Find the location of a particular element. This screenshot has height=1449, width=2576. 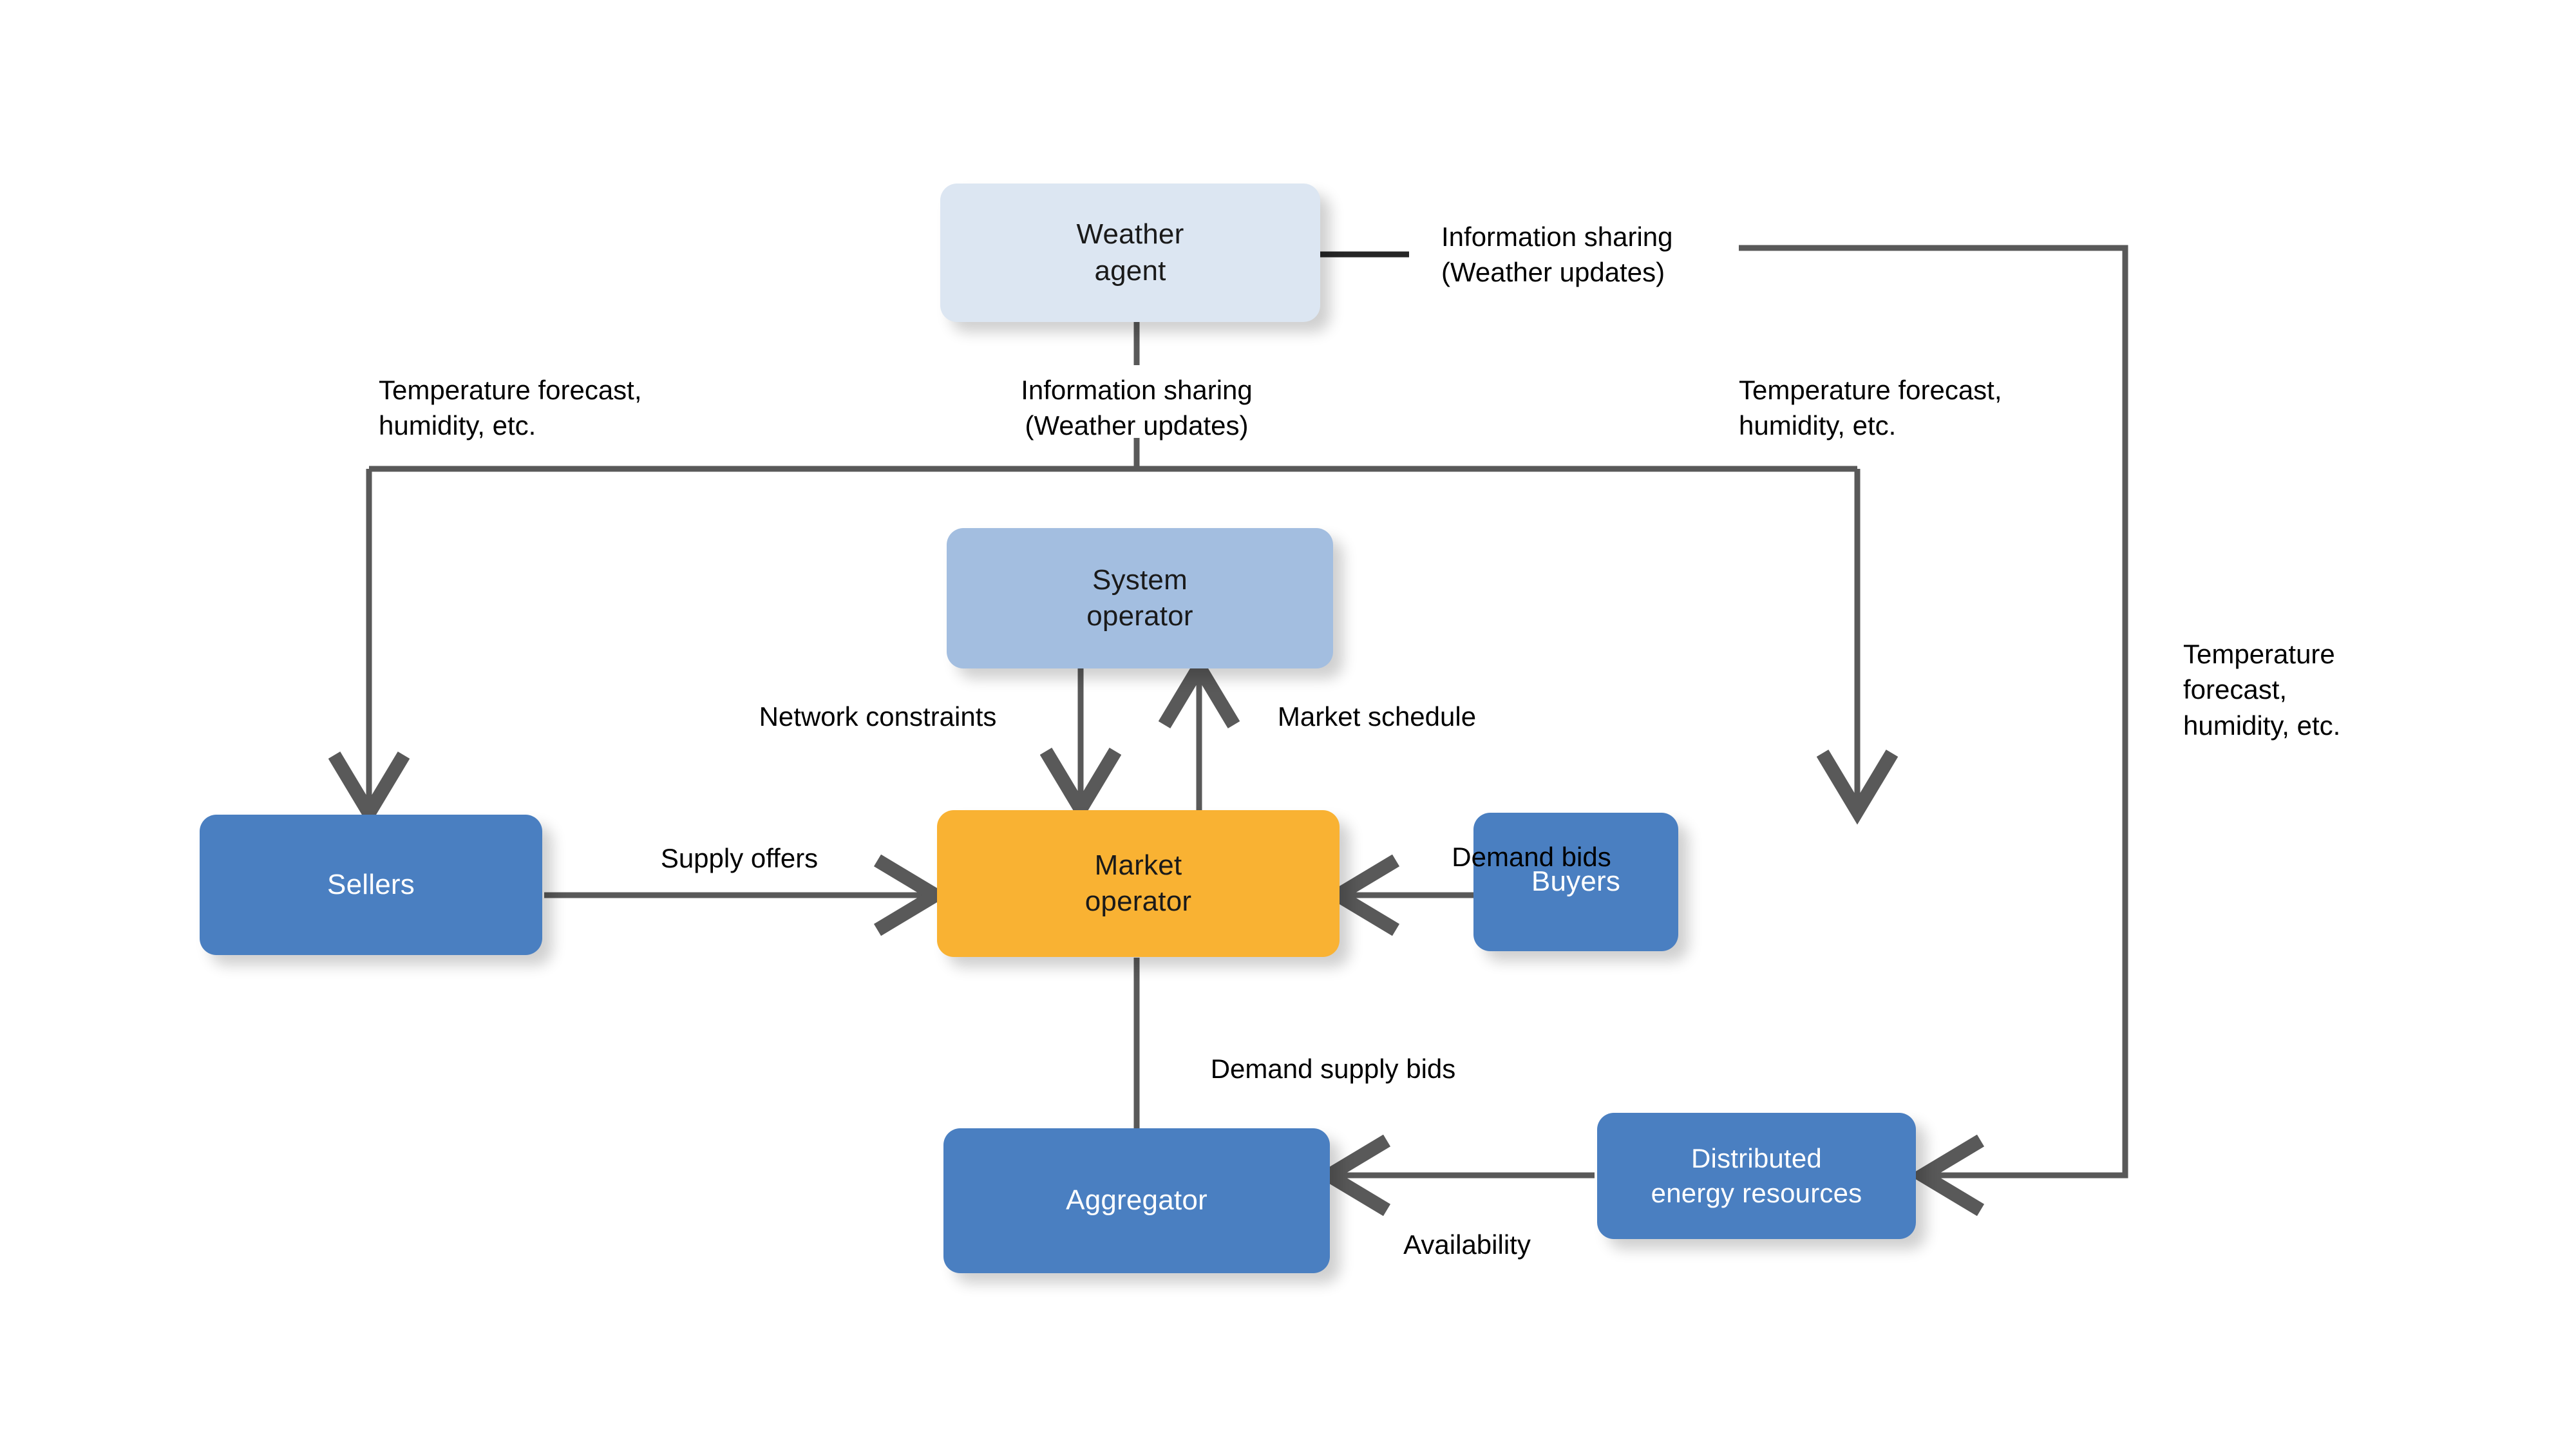

node-distributed-energy-resources: Distributed energy resources is located at coordinates (1756, 1176).